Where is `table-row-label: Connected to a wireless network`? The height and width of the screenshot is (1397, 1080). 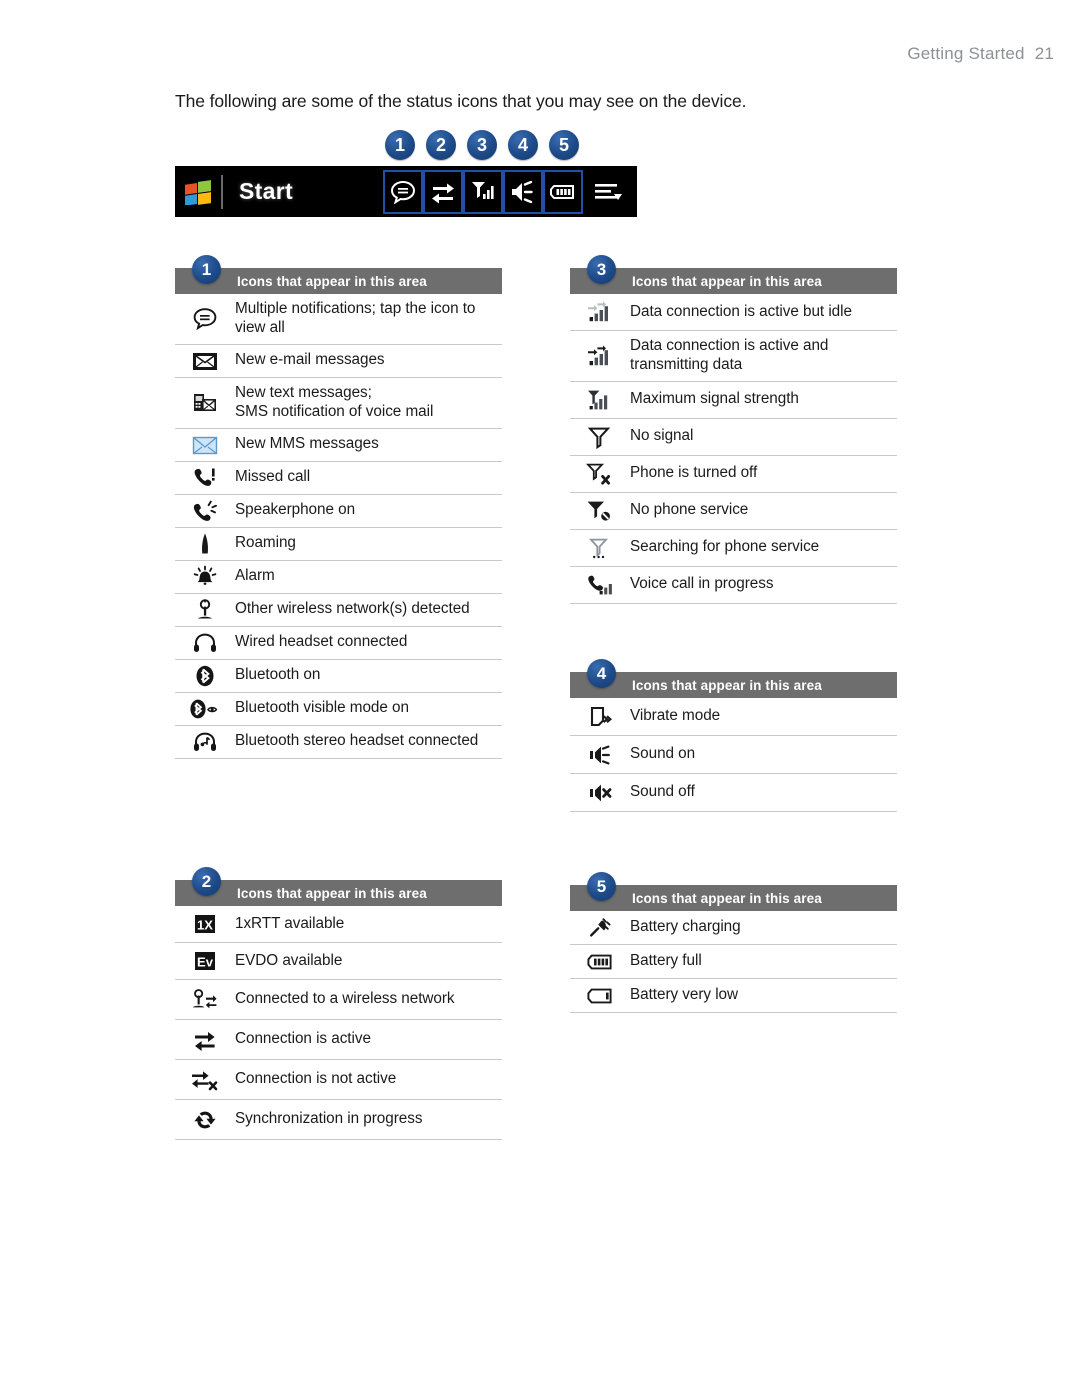
table-row-label: Connected to a wireless network is located at coordinates (345, 999).